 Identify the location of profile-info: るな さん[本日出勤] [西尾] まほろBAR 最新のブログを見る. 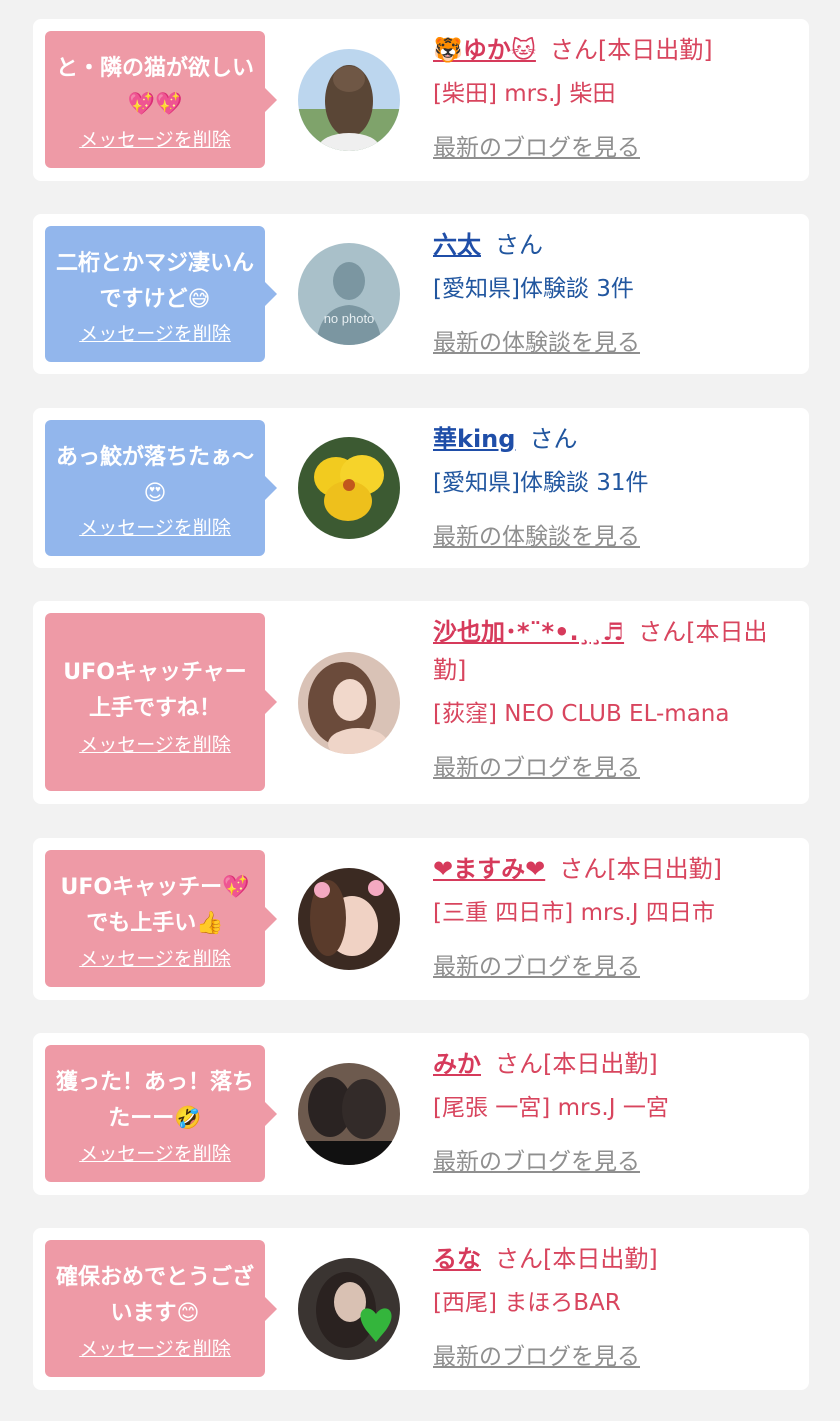
(613, 1305).